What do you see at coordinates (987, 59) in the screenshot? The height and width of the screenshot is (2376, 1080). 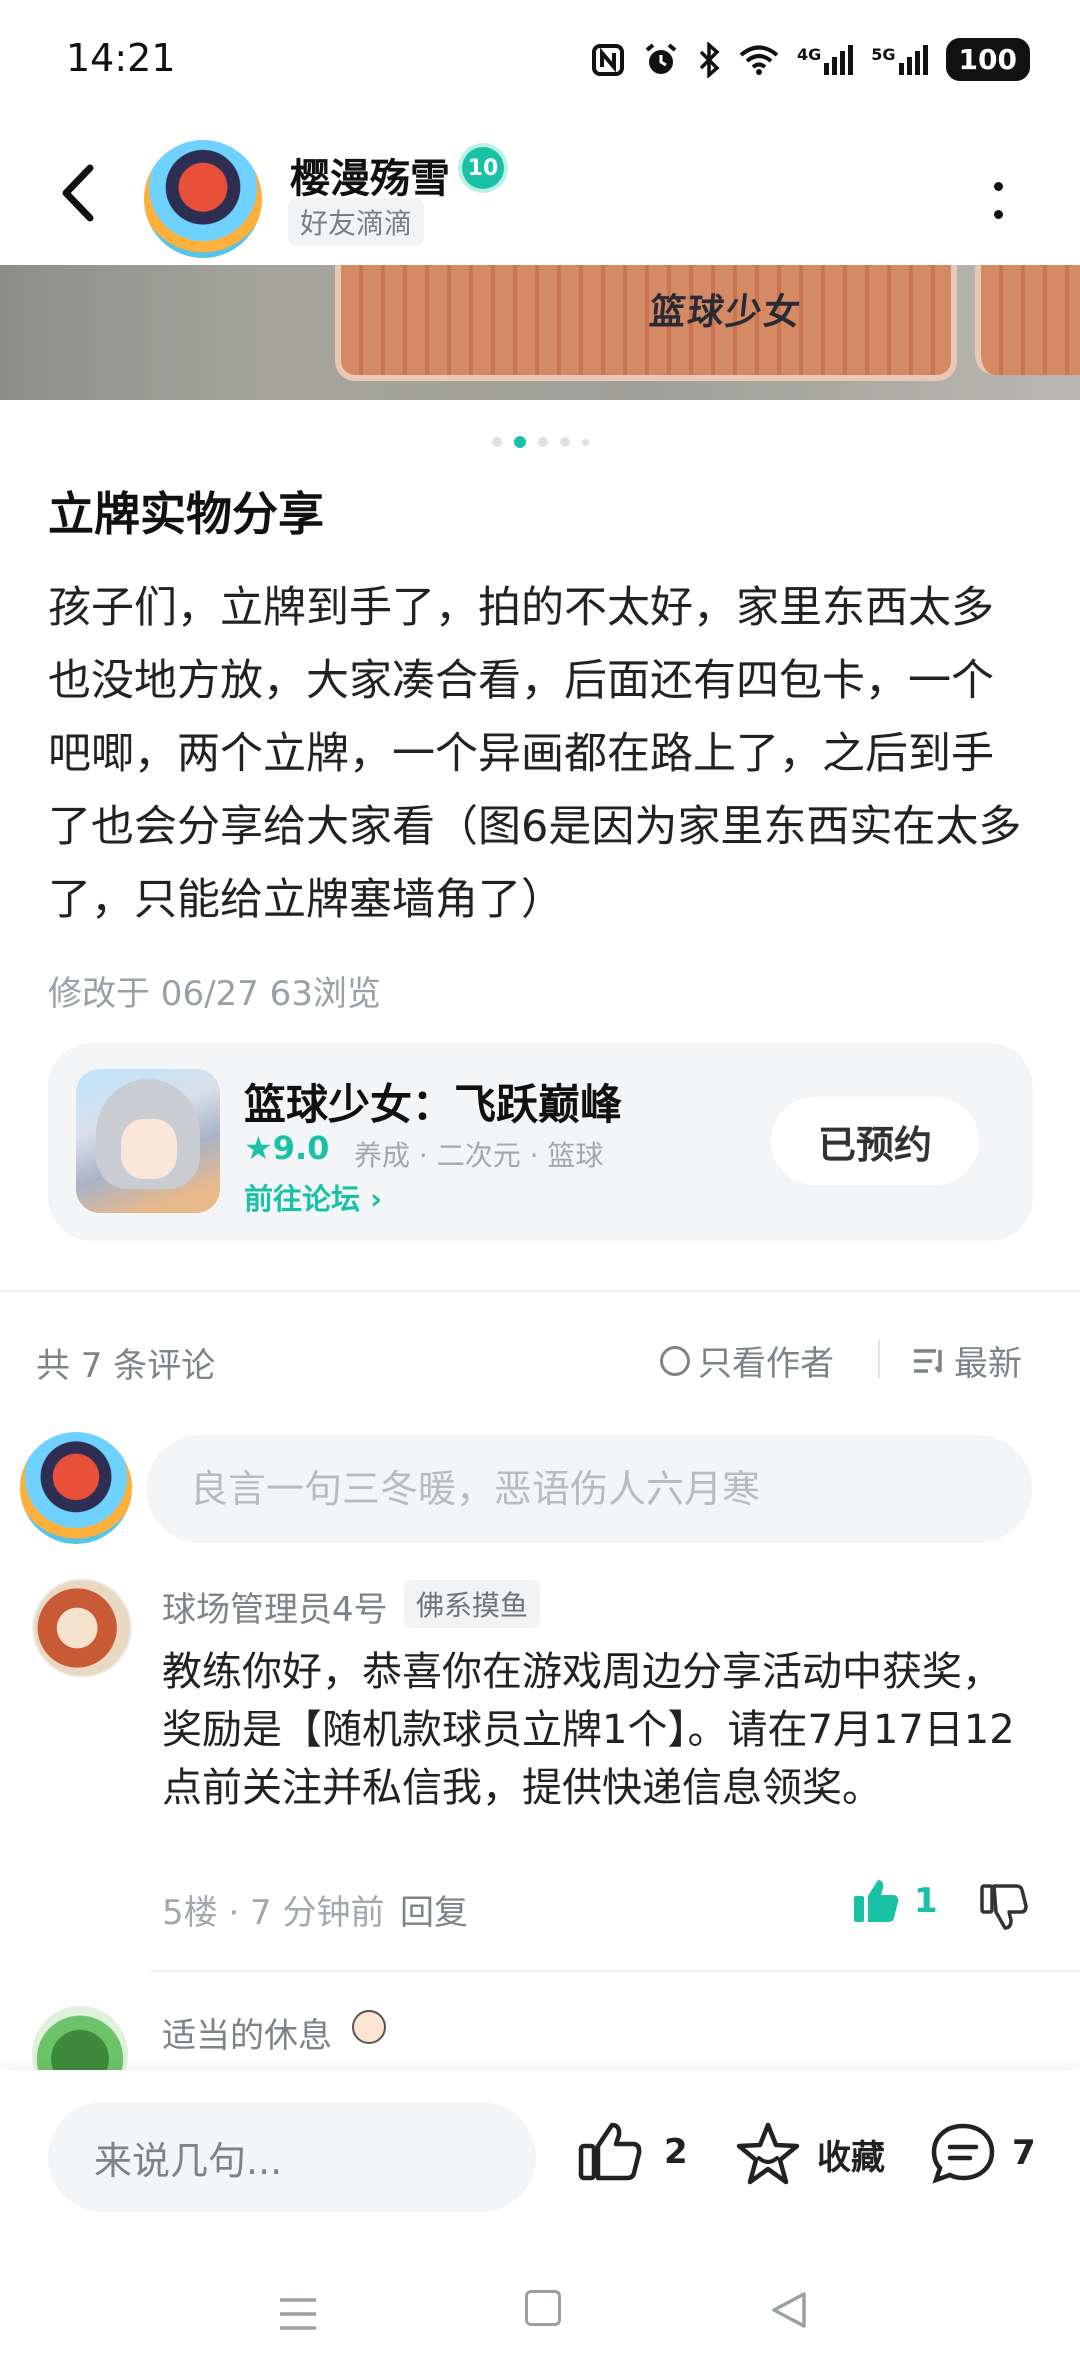 I see `battery-indicator: 100` at bounding box center [987, 59].